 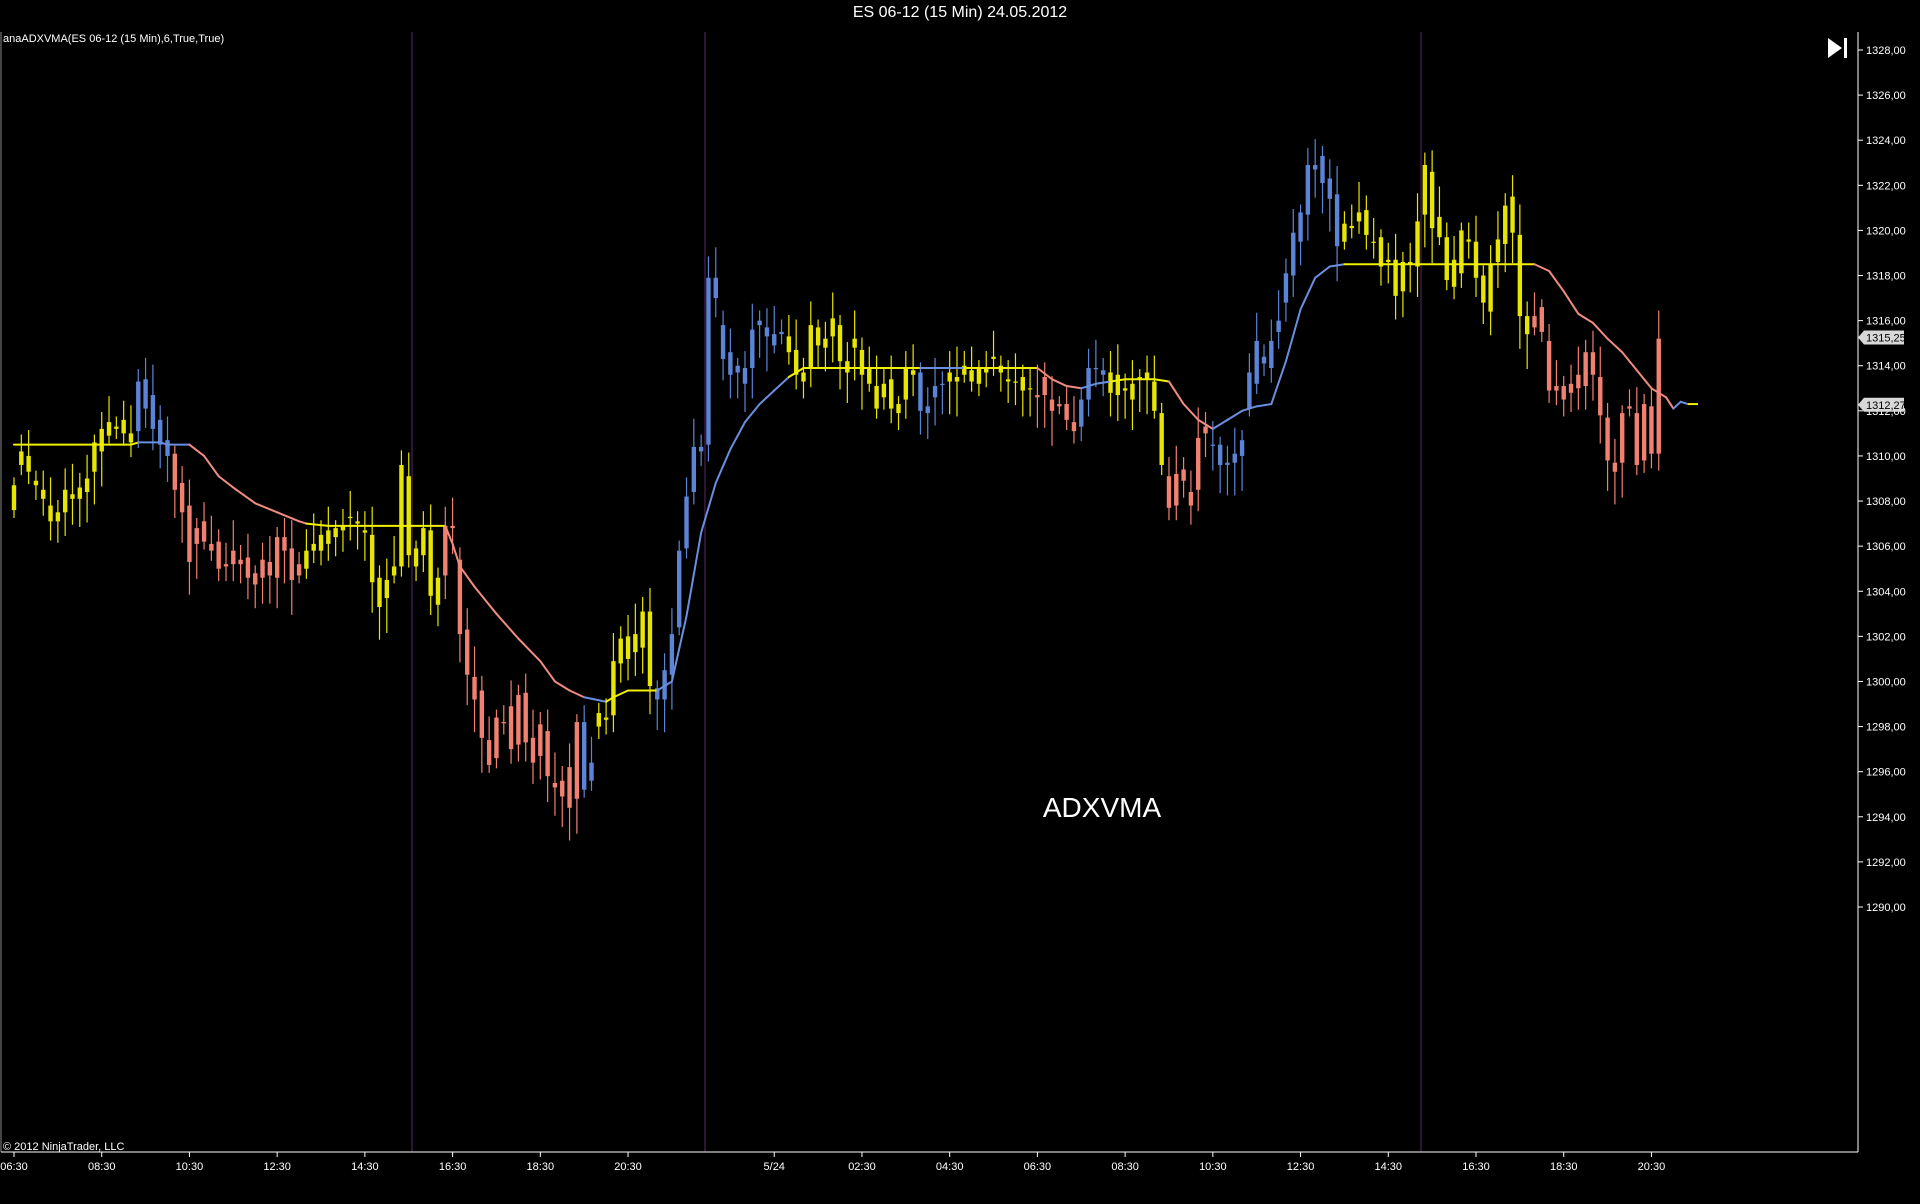 What do you see at coordinates (113, 39) in the screenshot?
I see `indicator-label: anaADXVMA(ES 06-12 (15 Min),6,True,True)` at bounding box center [113, 39].